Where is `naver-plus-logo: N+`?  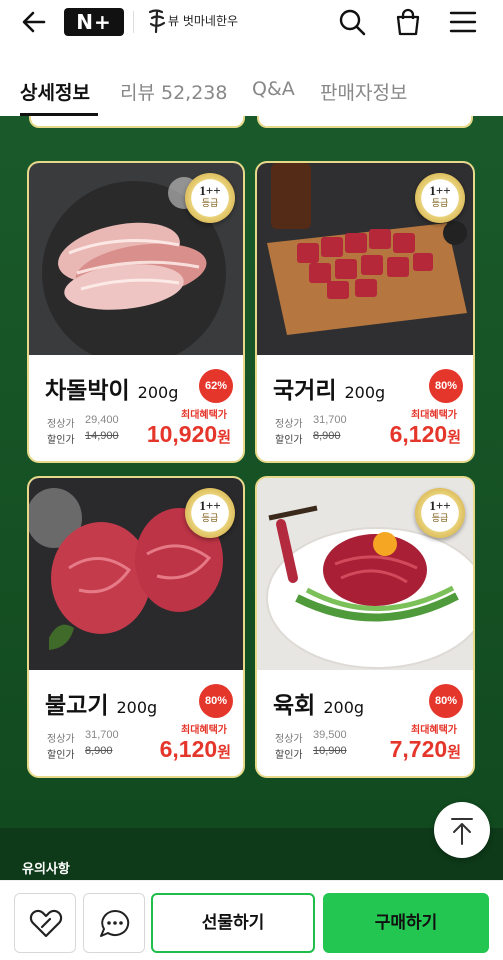 naver-plus-logo: N+ is located at coordinates (94, 22).